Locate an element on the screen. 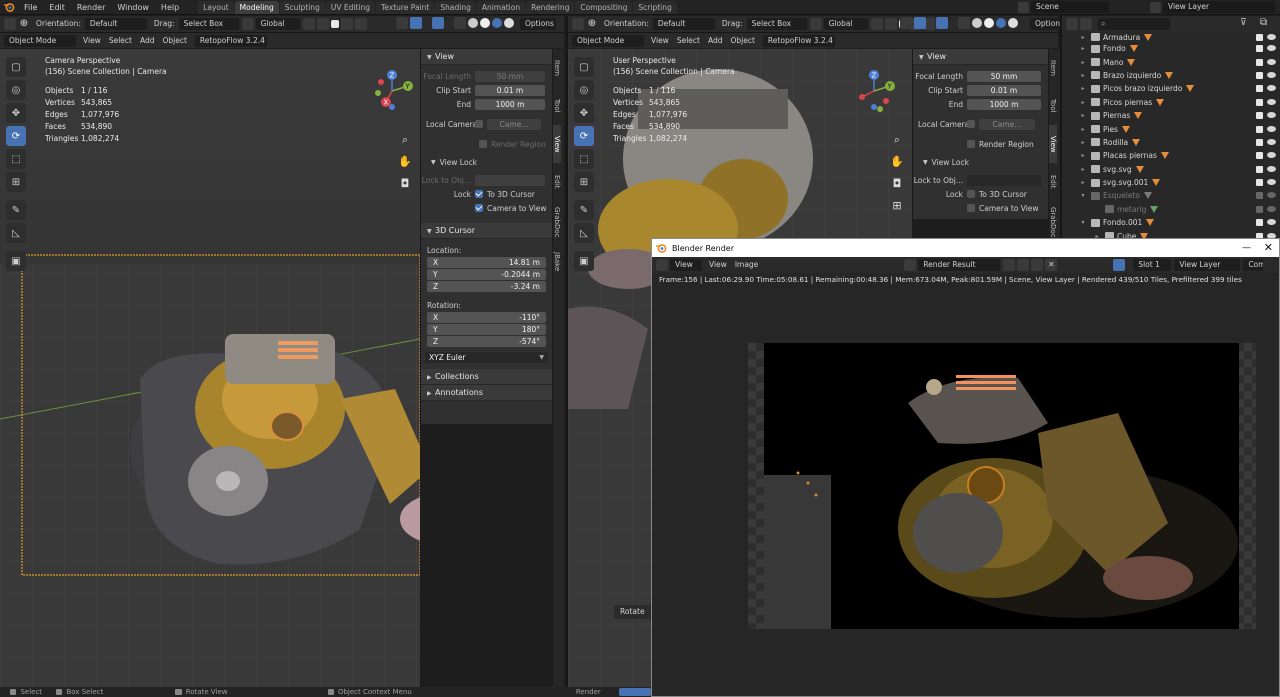 This screenshot has width=1280, height=697. pan-hand-icon: ✋ is located at coordinates (405, 162).